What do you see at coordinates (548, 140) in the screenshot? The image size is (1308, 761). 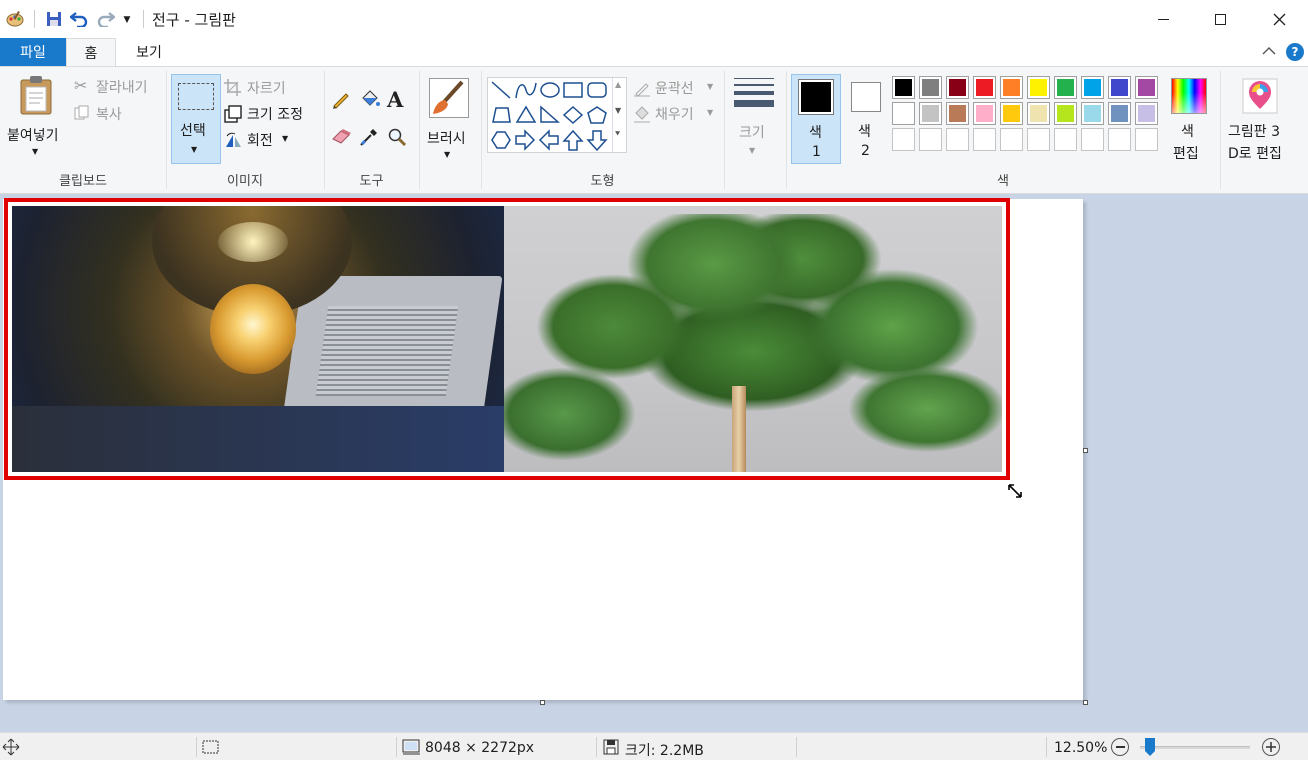 I see `left-arrow-shape-icon` at bounding box center [548, 140].